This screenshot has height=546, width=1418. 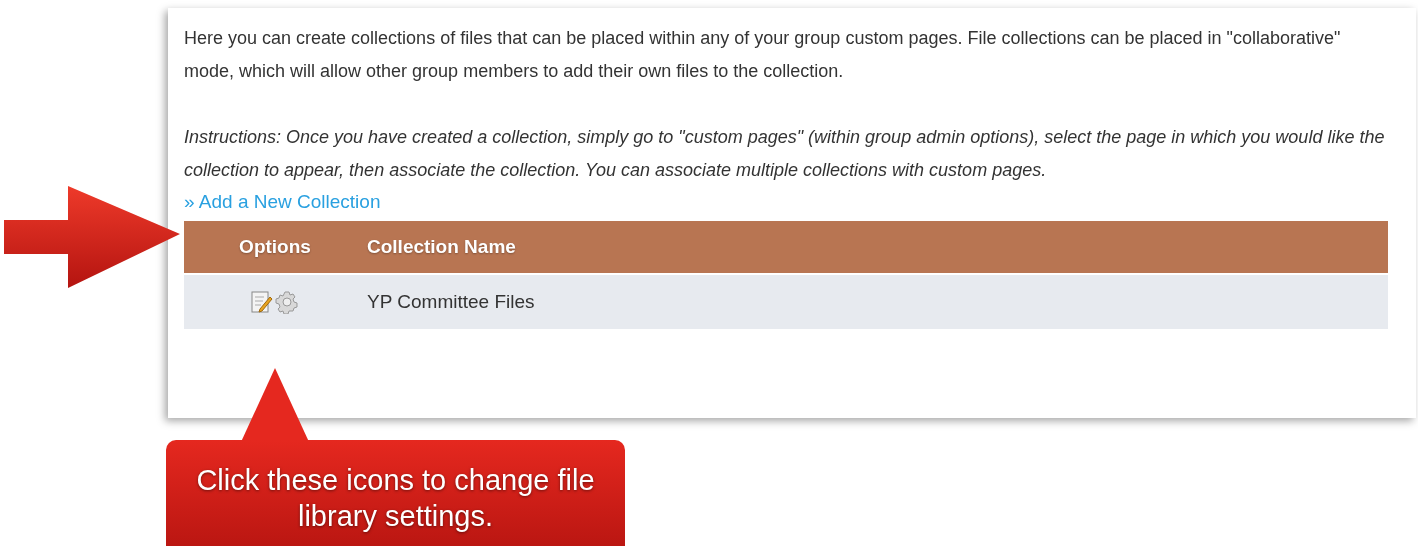 What do you see at coordinates (763, 55) in the screenshot?
I see `intro-text: Here you can create collections of files that can be placed within any of your group custom pages. File collections can be placed in "collaborative" mode, which will allow other group members to add their own files to the collection.` at bounding box center [763, 55].